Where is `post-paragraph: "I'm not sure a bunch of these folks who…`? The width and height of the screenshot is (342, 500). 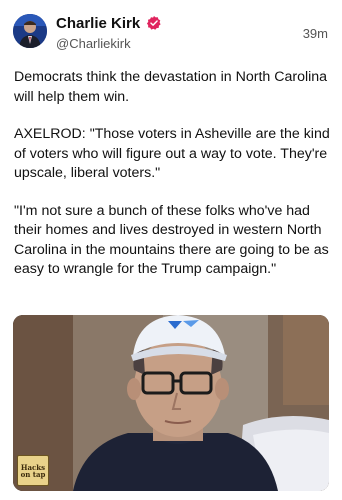 post-paragraph: "I'm not sure a bunch of these folks who… is located at coordinates (171, 240).